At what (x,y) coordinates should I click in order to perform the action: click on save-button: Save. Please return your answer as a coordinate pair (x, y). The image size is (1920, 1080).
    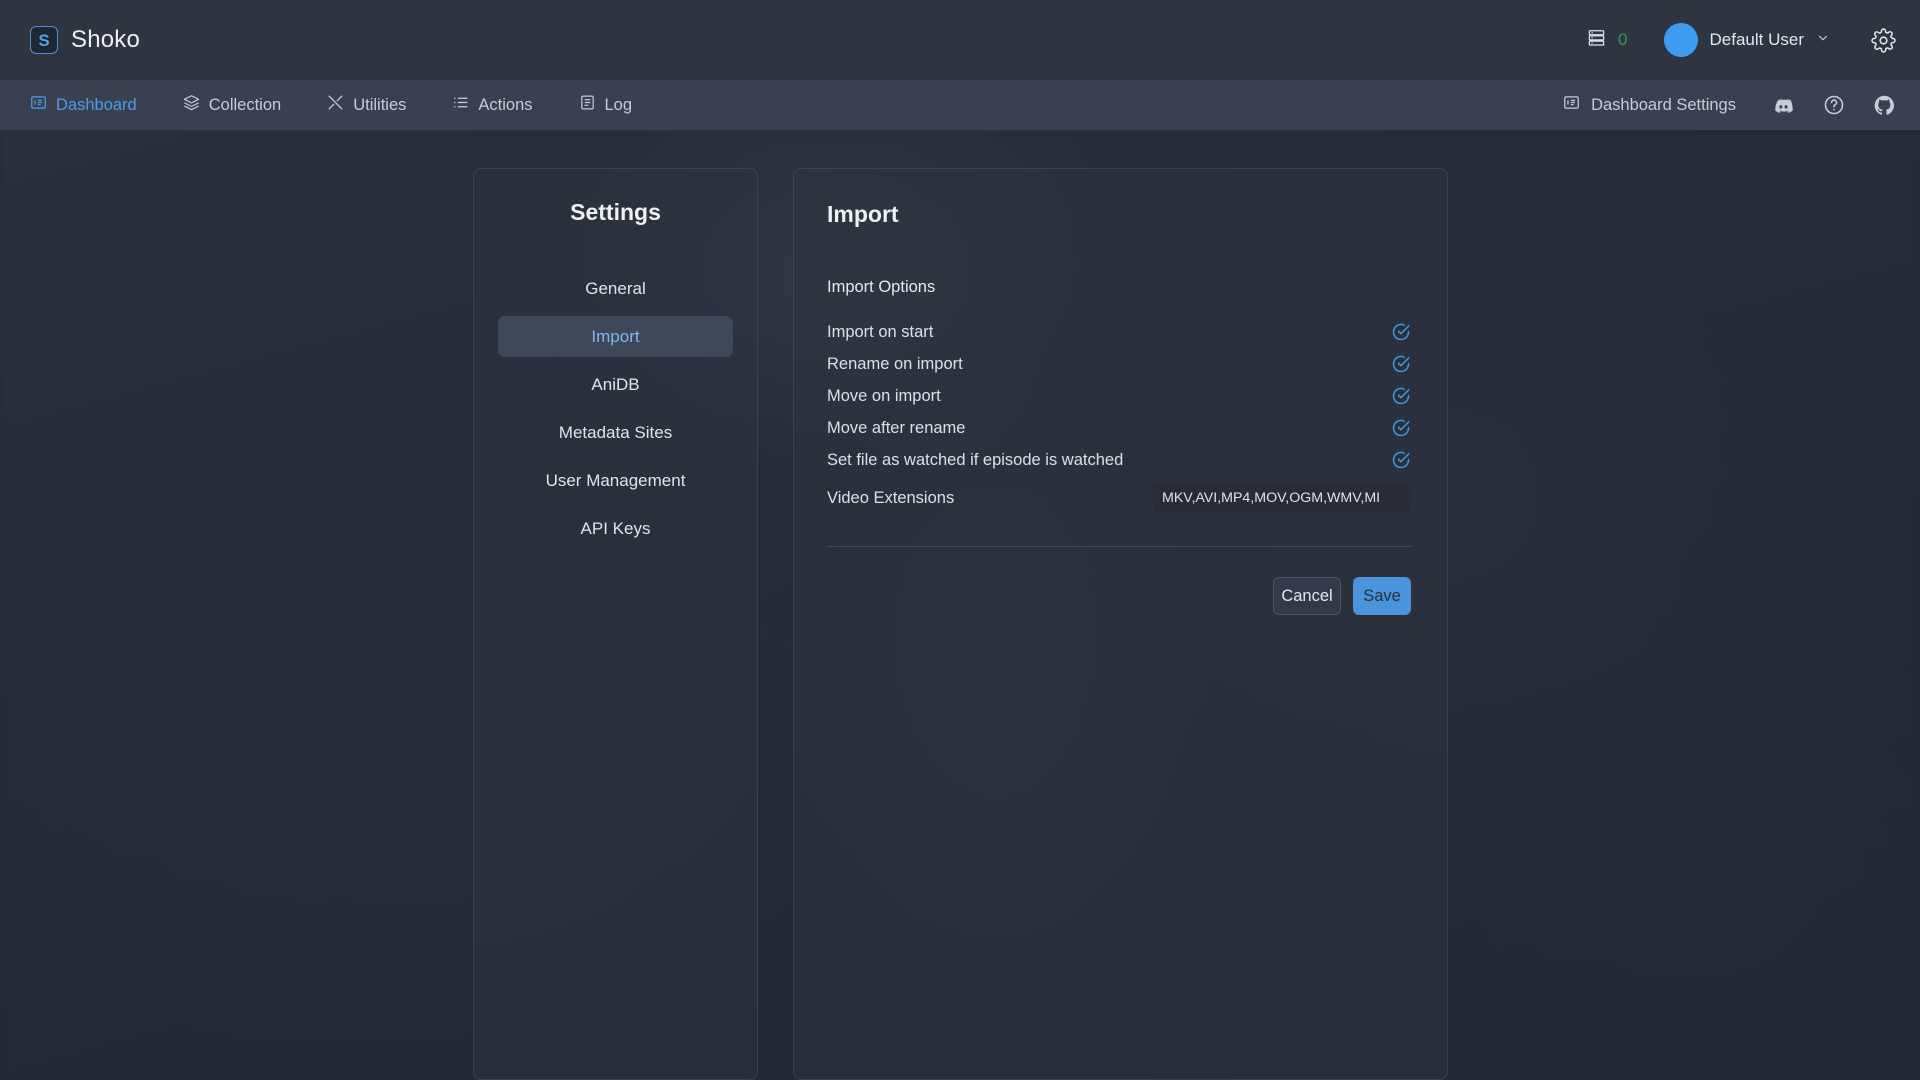
    Looking at the image, I should click on (1382, 596).